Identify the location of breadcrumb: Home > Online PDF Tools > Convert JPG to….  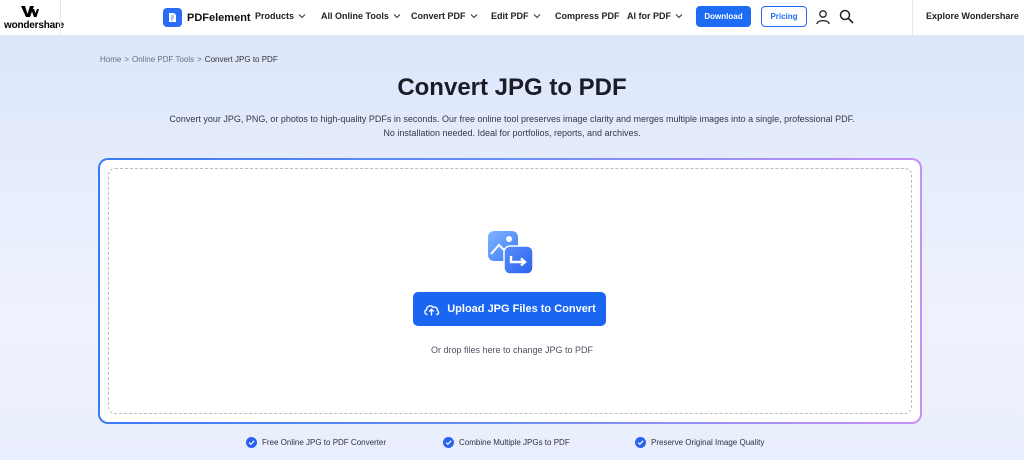
(189, 59).